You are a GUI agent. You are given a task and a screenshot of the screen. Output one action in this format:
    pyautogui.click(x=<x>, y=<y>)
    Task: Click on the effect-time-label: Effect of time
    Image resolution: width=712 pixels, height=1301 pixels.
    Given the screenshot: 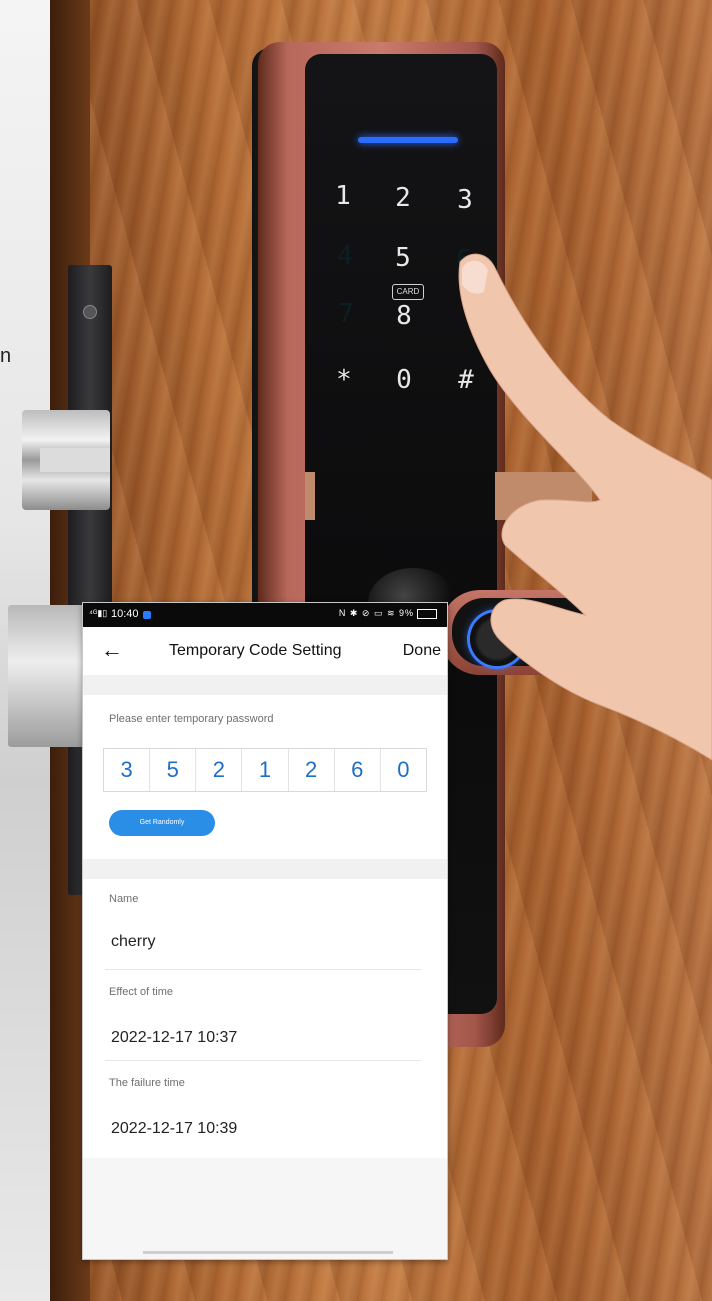 What is the action you would take?
    pyautogui.click(x=141, y=992)
    